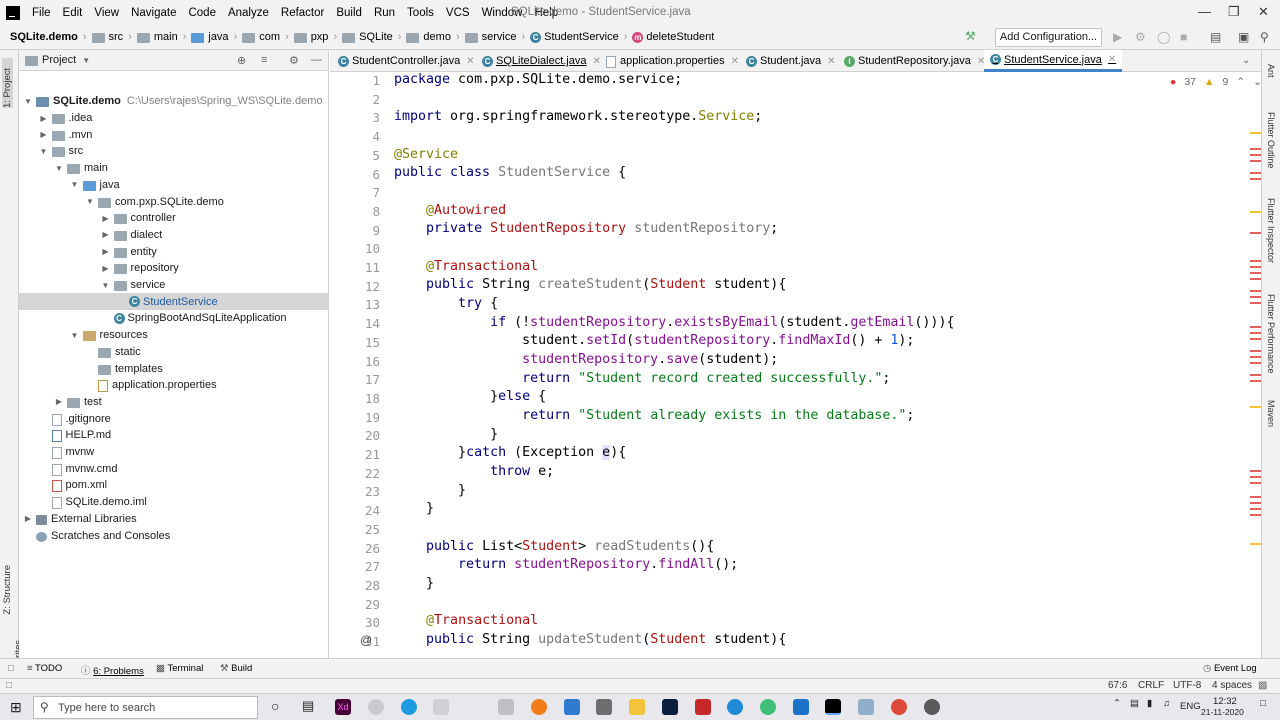 This screenshot has width=1280, height=720. What do you see at coordinates (1204, 11) in the screenshot?
I see `minimize-icon: —` at bounding box center [1204, 11].